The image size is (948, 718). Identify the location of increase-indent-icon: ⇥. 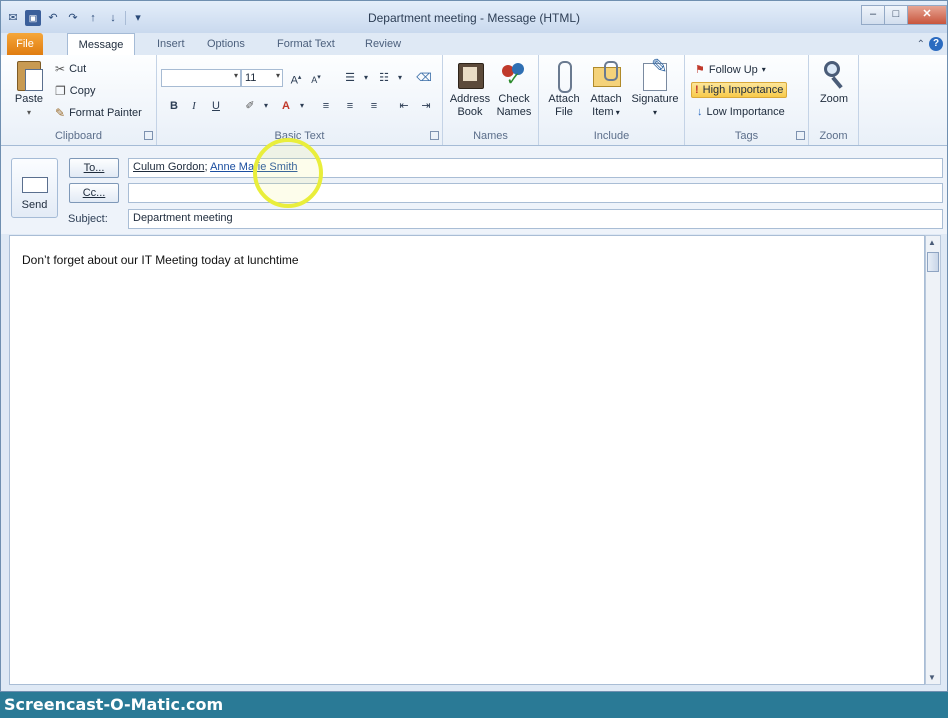
(426, 106).